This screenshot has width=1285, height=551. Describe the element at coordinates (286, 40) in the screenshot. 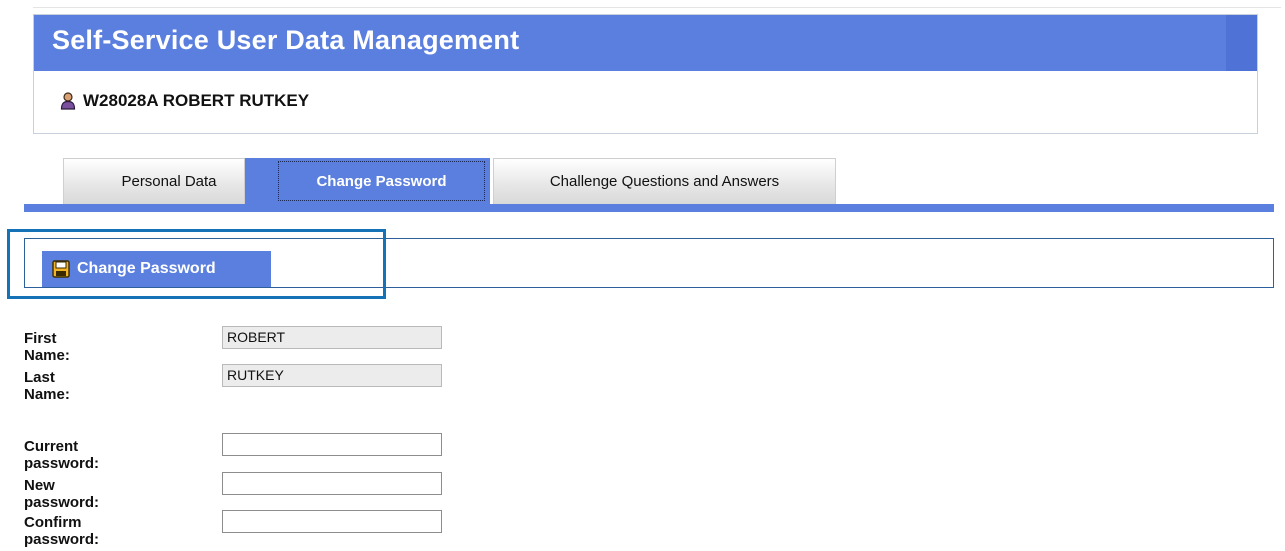

I see `app-title: Self-Service User Data Management` at that location.